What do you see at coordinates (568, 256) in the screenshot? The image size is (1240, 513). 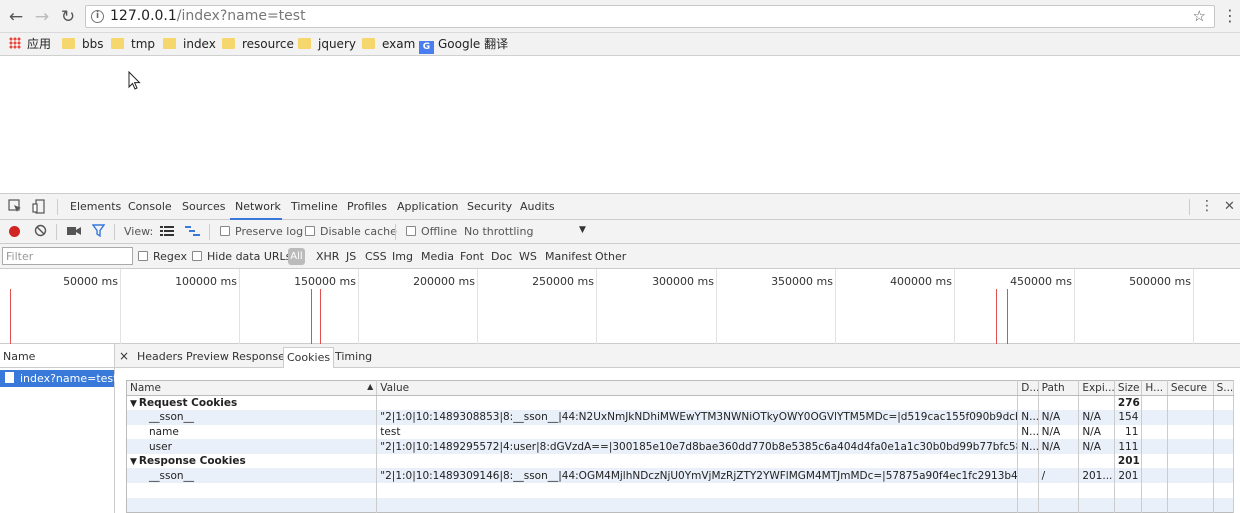 I see `filter-type-manifest: Manifest` at bounding box center [568, 256].